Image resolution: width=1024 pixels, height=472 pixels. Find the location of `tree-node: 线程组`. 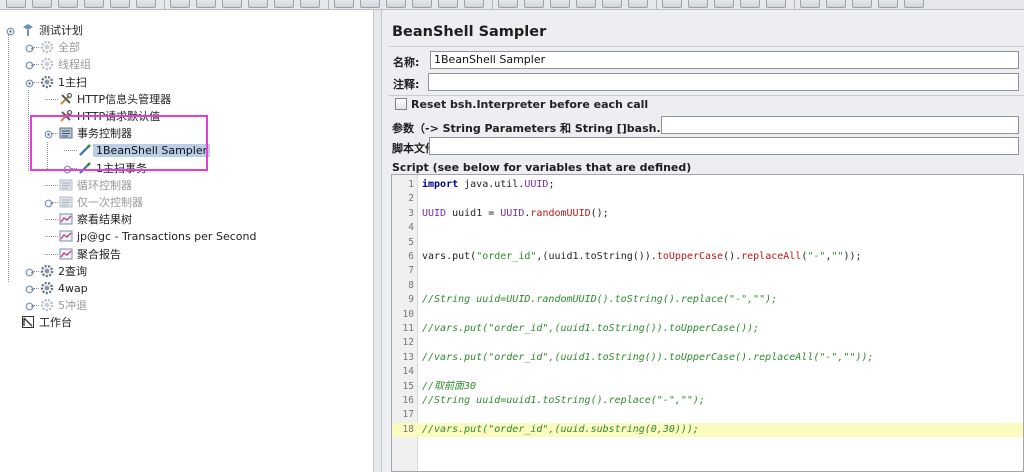

tree-node: 线程组 is located at coordinates (67, 64).